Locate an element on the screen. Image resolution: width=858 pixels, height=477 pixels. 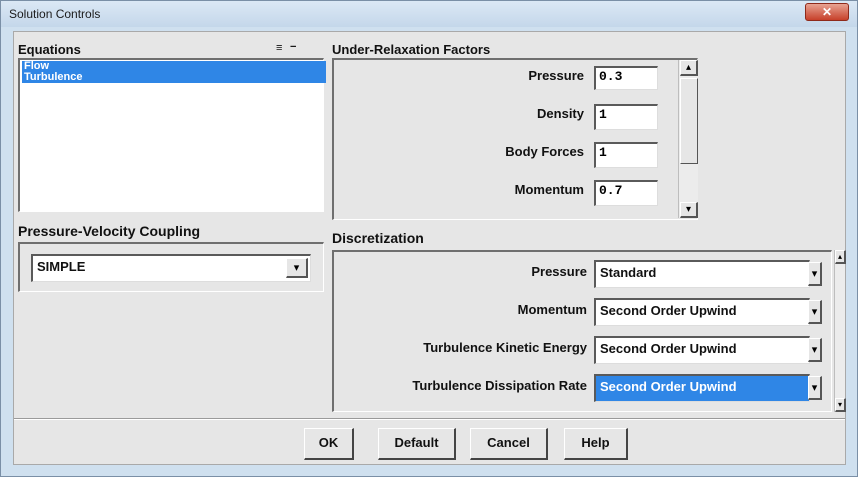
urf-density-label: Density is located at coordinates (560, 113).